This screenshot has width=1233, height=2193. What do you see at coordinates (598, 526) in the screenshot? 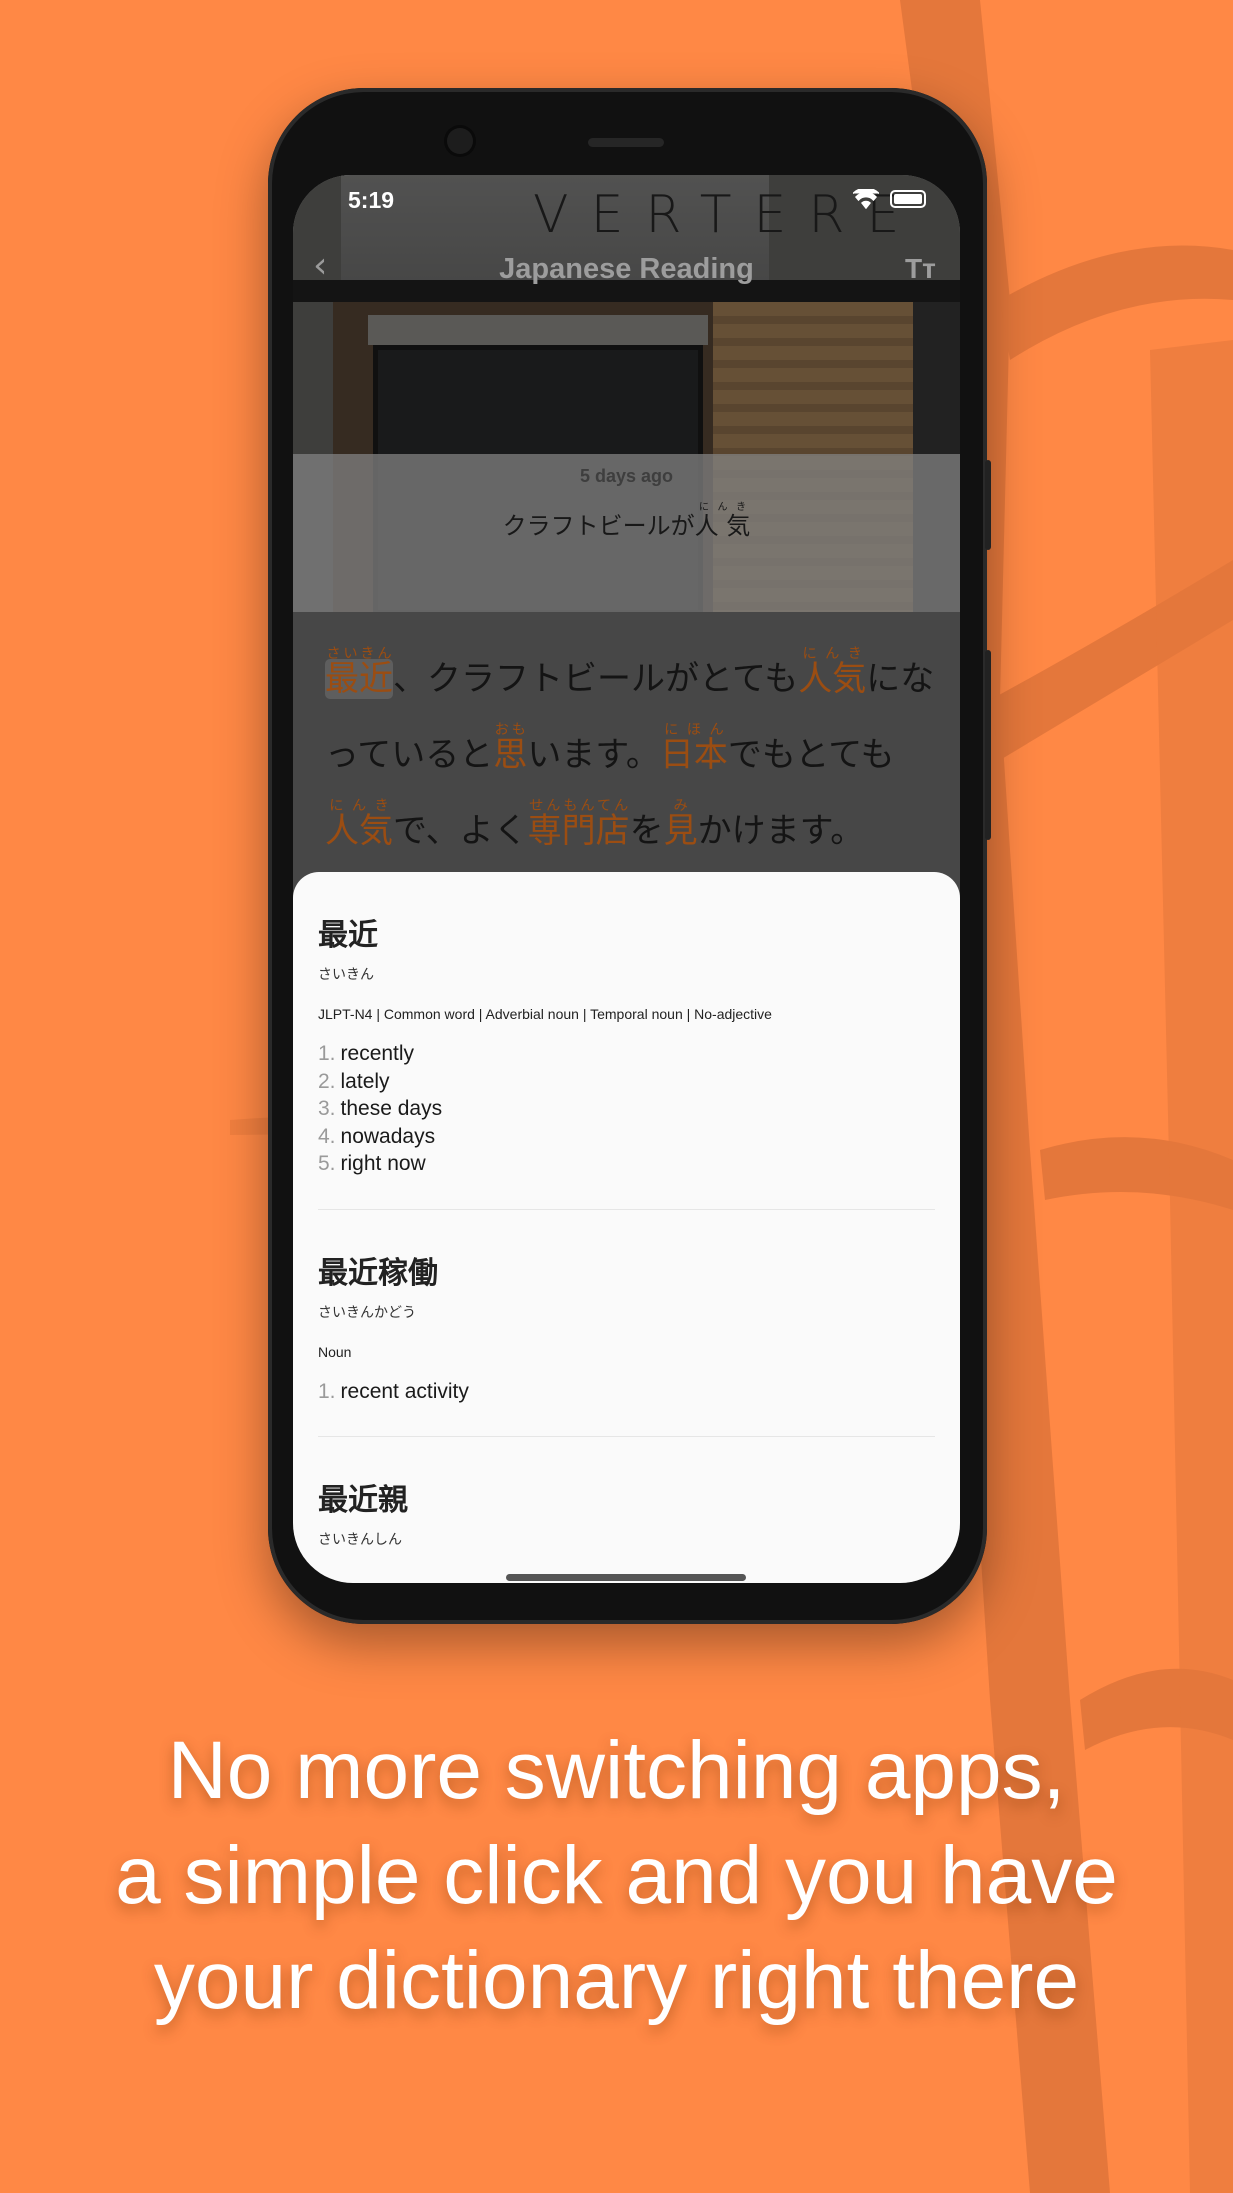
I see `text-segment: クラフトビールが` at bounding box center [598, 526].